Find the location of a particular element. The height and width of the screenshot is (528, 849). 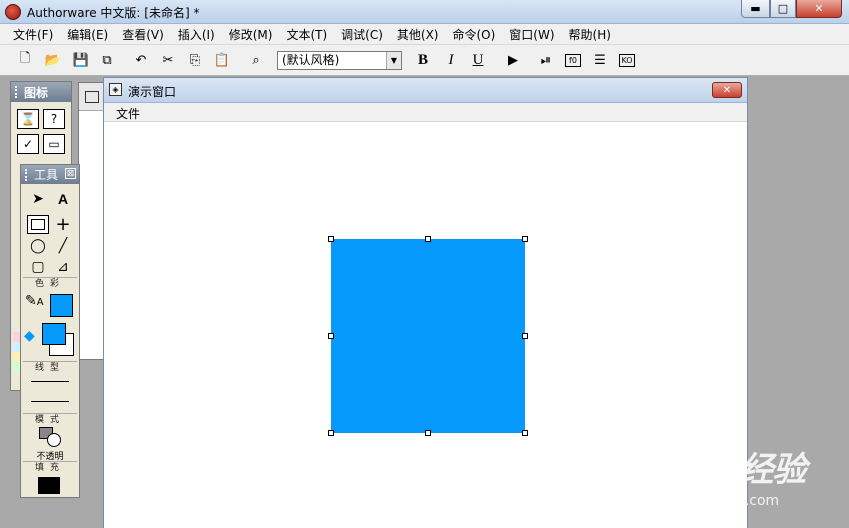

close-button: ✕ is located at coordinates (819, 9).